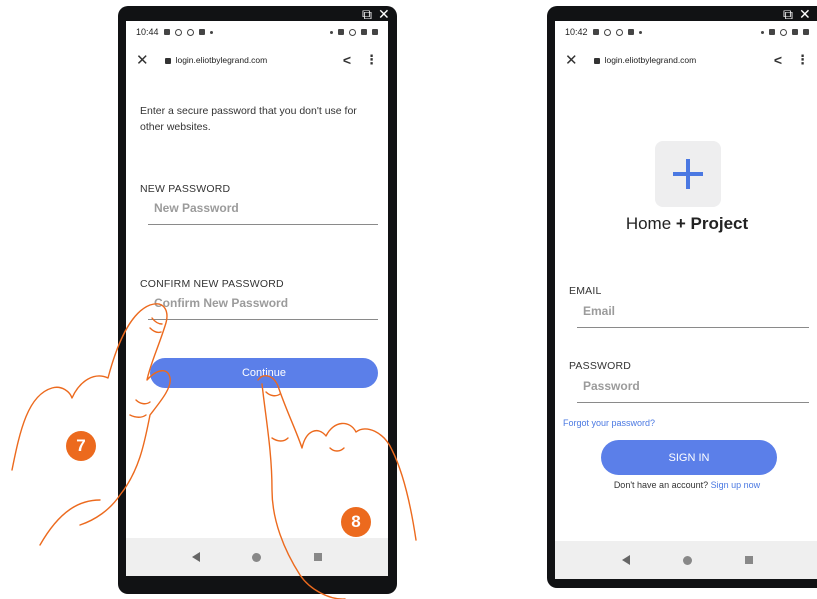  I want to click on plus-logo-icon, so click(688, 174).